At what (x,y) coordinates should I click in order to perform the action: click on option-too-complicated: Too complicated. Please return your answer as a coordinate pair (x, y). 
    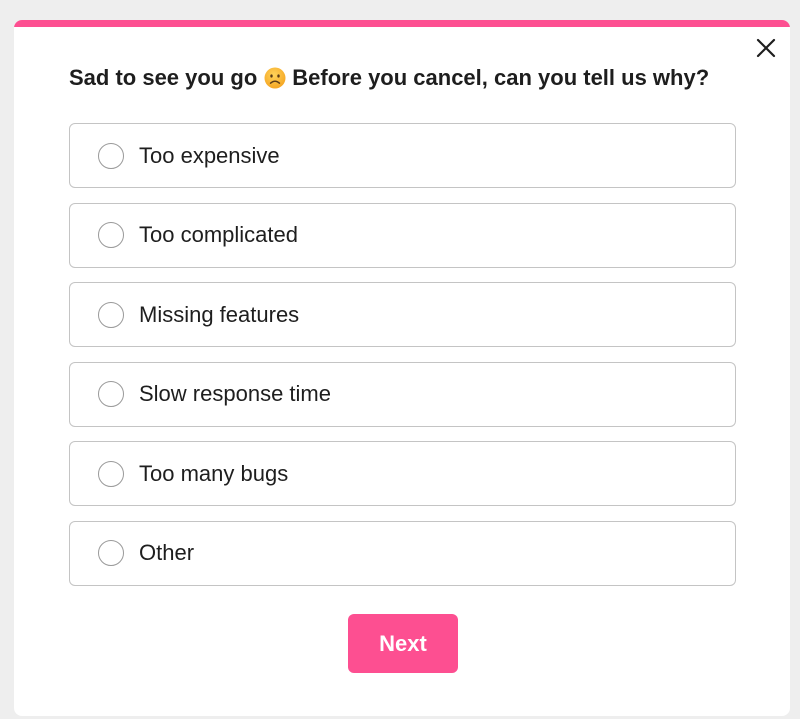
    Looking at the image, I should click on (402, 235).